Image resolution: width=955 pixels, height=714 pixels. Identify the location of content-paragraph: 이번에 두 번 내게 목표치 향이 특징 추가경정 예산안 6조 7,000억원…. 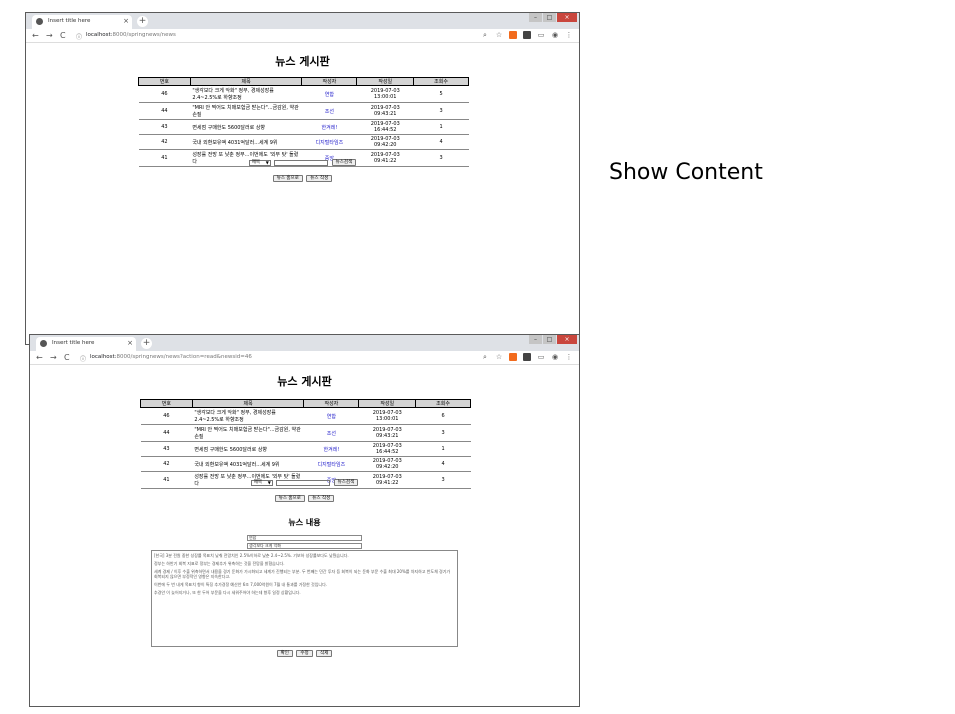
(241, 584).